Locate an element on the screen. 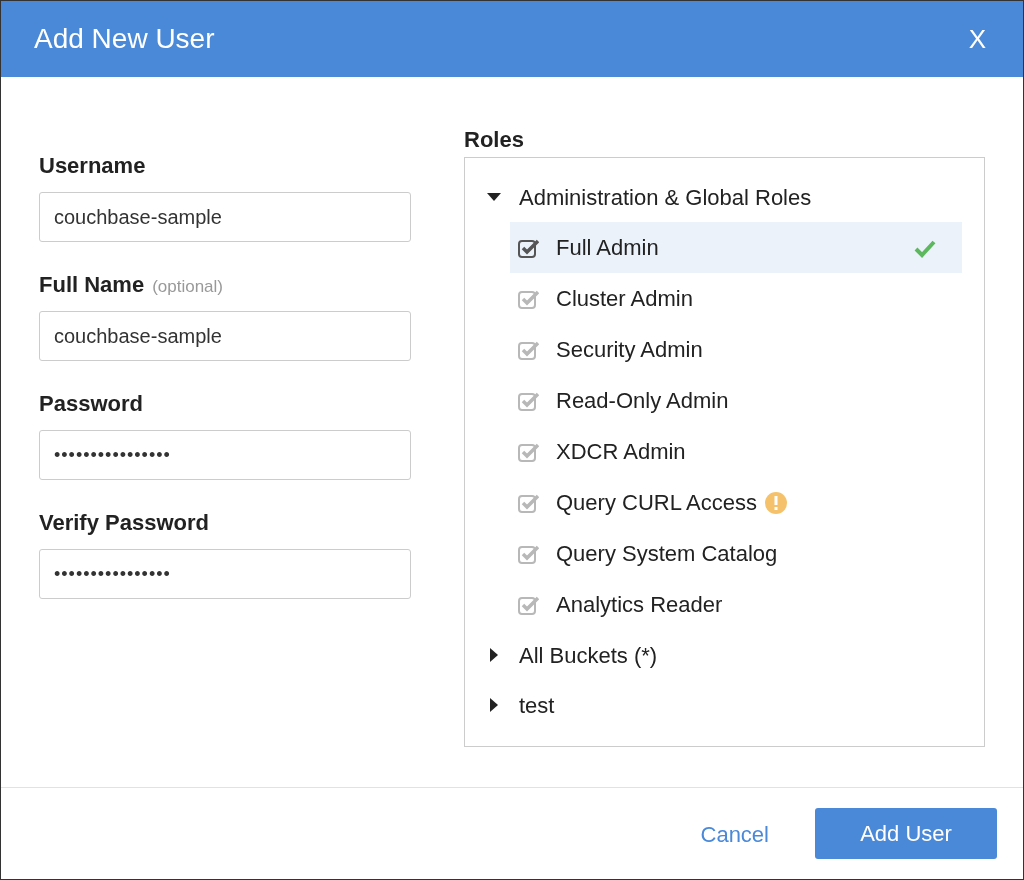  field-label: Verify Password is located at coordinates (124, 523).